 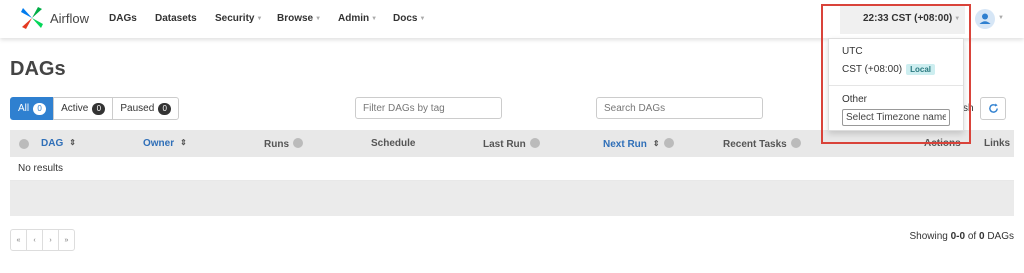 I want to click on column-header-schedule: Schedule, so click(x=393, y=143).